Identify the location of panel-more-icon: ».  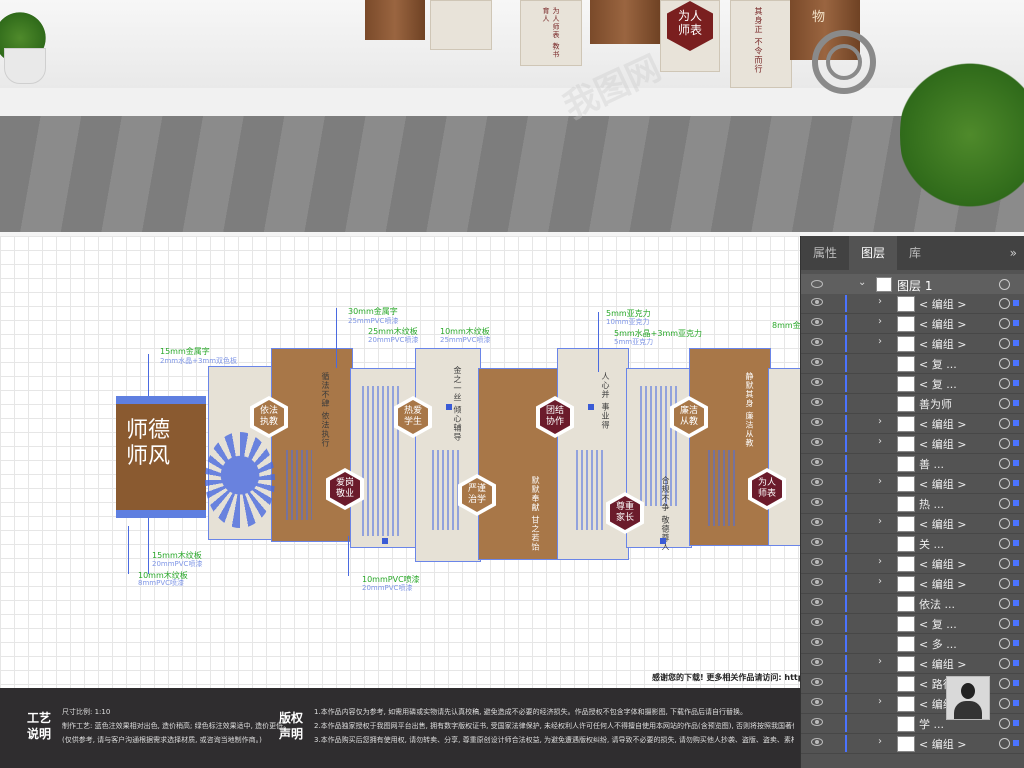
(1013, 253).